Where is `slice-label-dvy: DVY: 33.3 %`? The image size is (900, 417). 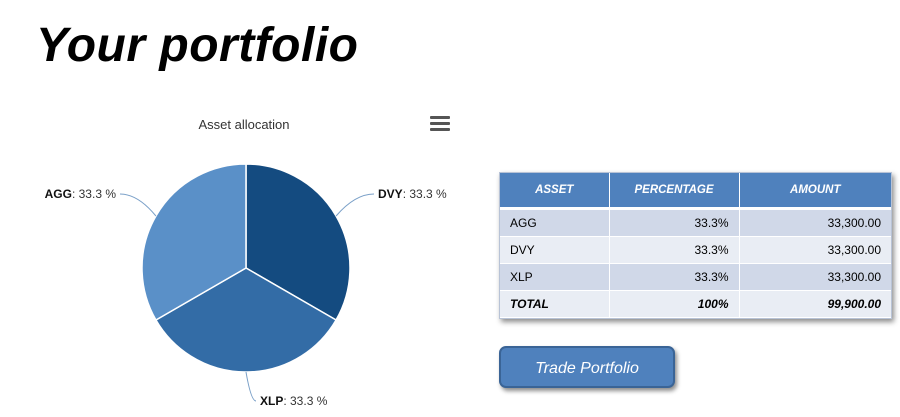
slice-label-dvy: DVY: 33.3 % is located at coordinates (412, 194).